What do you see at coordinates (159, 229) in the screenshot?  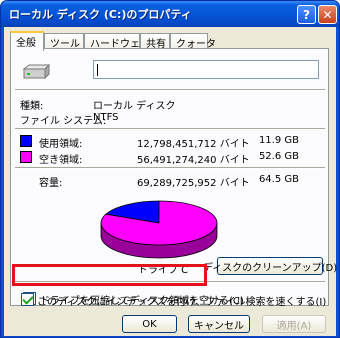 I see `disk-usage-pie-chart` at bounding box center [159, 229].